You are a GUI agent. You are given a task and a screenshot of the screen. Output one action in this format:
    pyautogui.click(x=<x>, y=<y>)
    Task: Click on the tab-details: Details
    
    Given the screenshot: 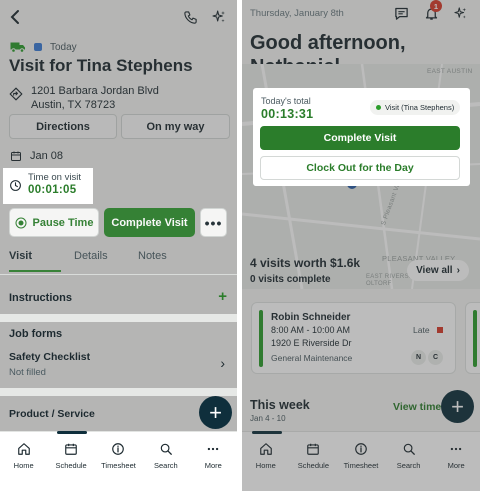 What is the action you would take?
    pyautogui.click(x=100, y=261)
    